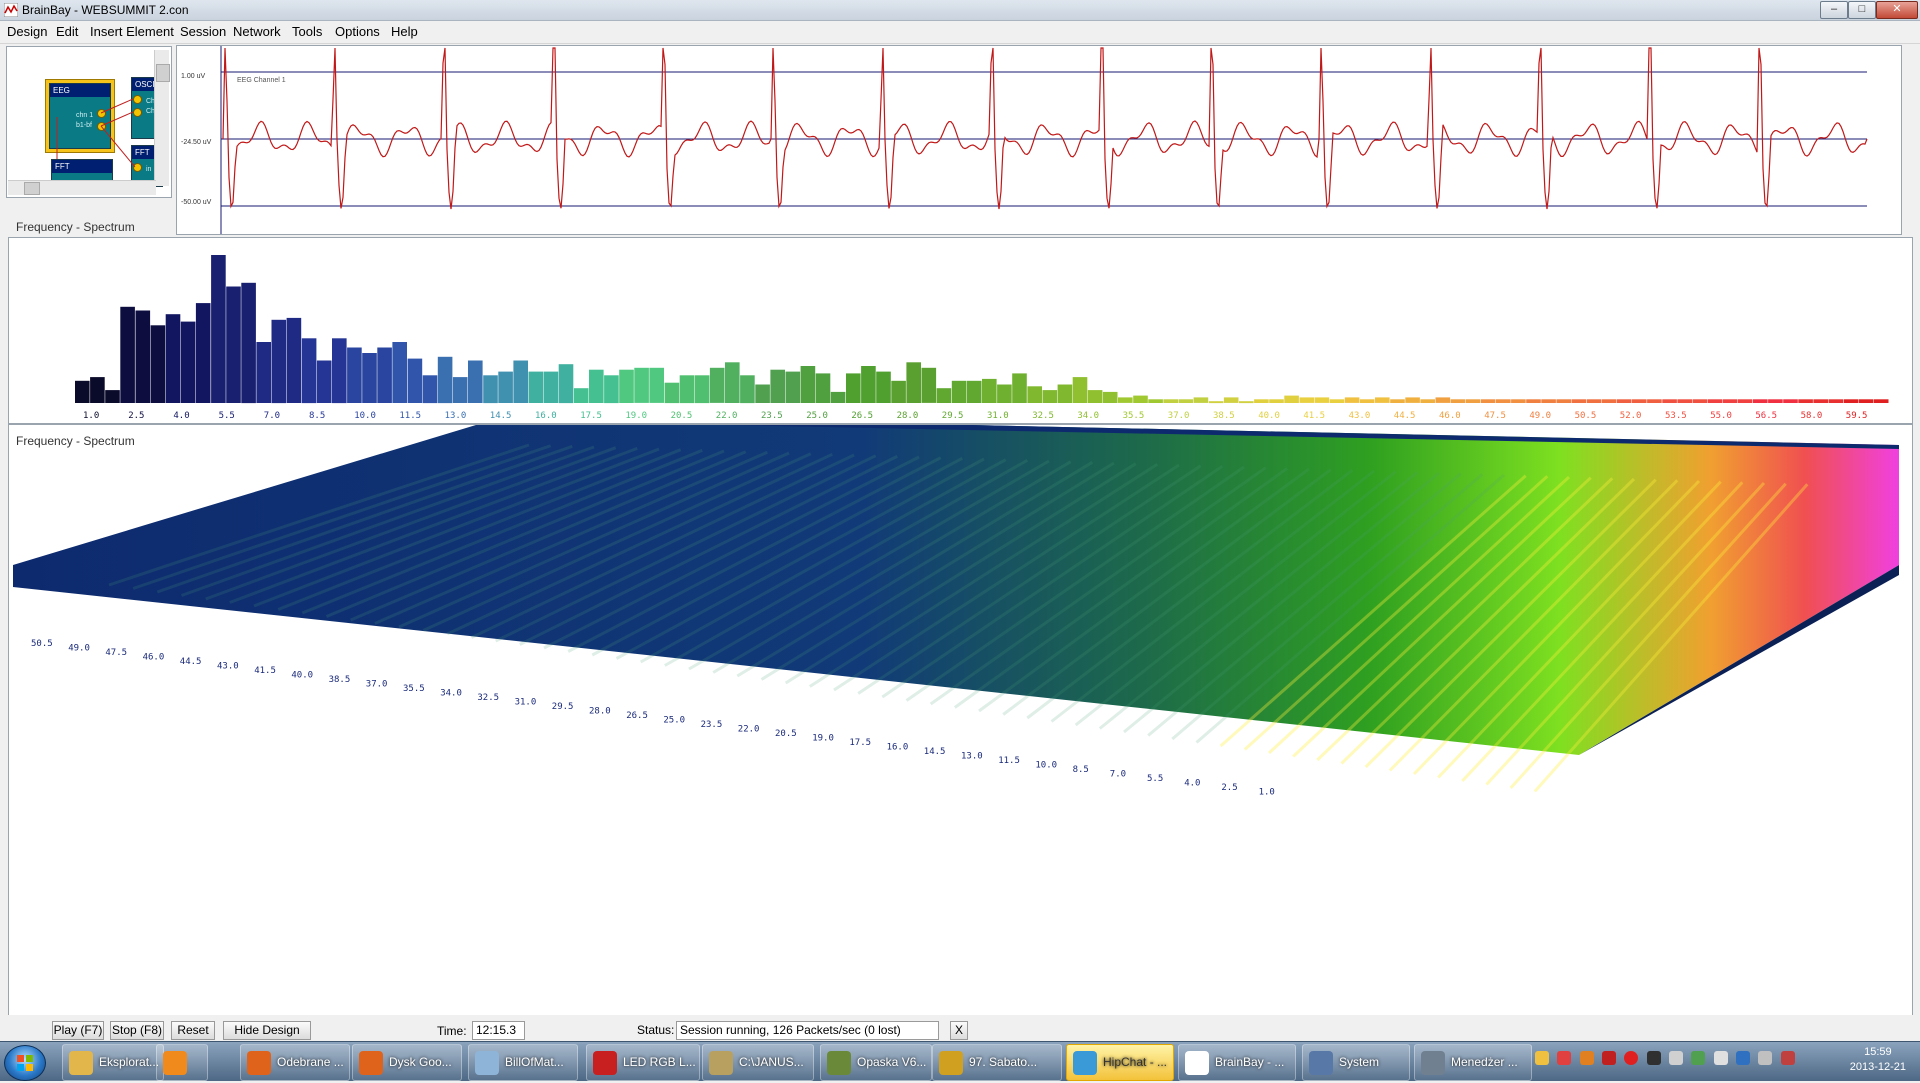 Image resolution: width=1920 pixels, height=1083 pixels. Describe the element at coordinates (1878, 1060) in the screenshot. I see `clock: 15:59 2013-12-21` at that location.